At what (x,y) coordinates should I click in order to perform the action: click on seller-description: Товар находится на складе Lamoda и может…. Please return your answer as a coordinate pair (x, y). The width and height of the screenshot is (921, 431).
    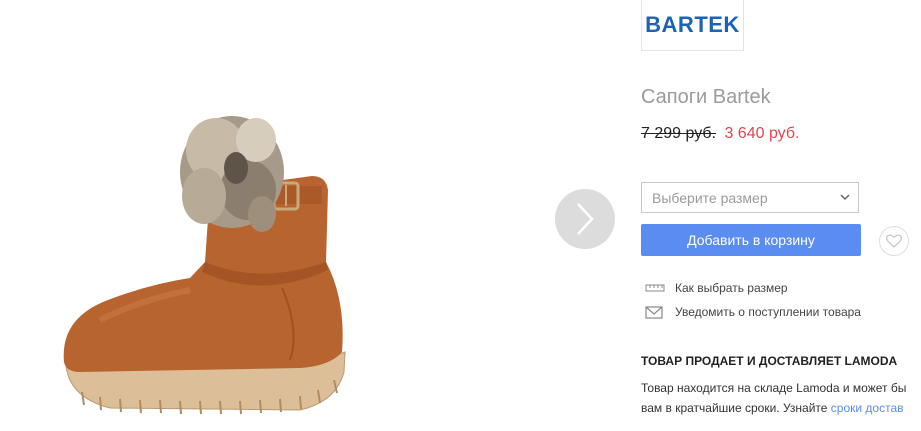
    Looking at the image, I should click on (781, 398).